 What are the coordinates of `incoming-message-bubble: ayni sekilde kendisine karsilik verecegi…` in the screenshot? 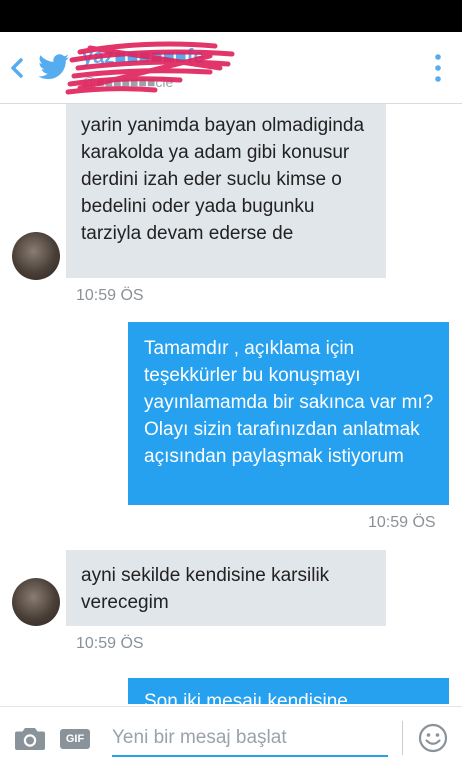 It's located at (226, 588).